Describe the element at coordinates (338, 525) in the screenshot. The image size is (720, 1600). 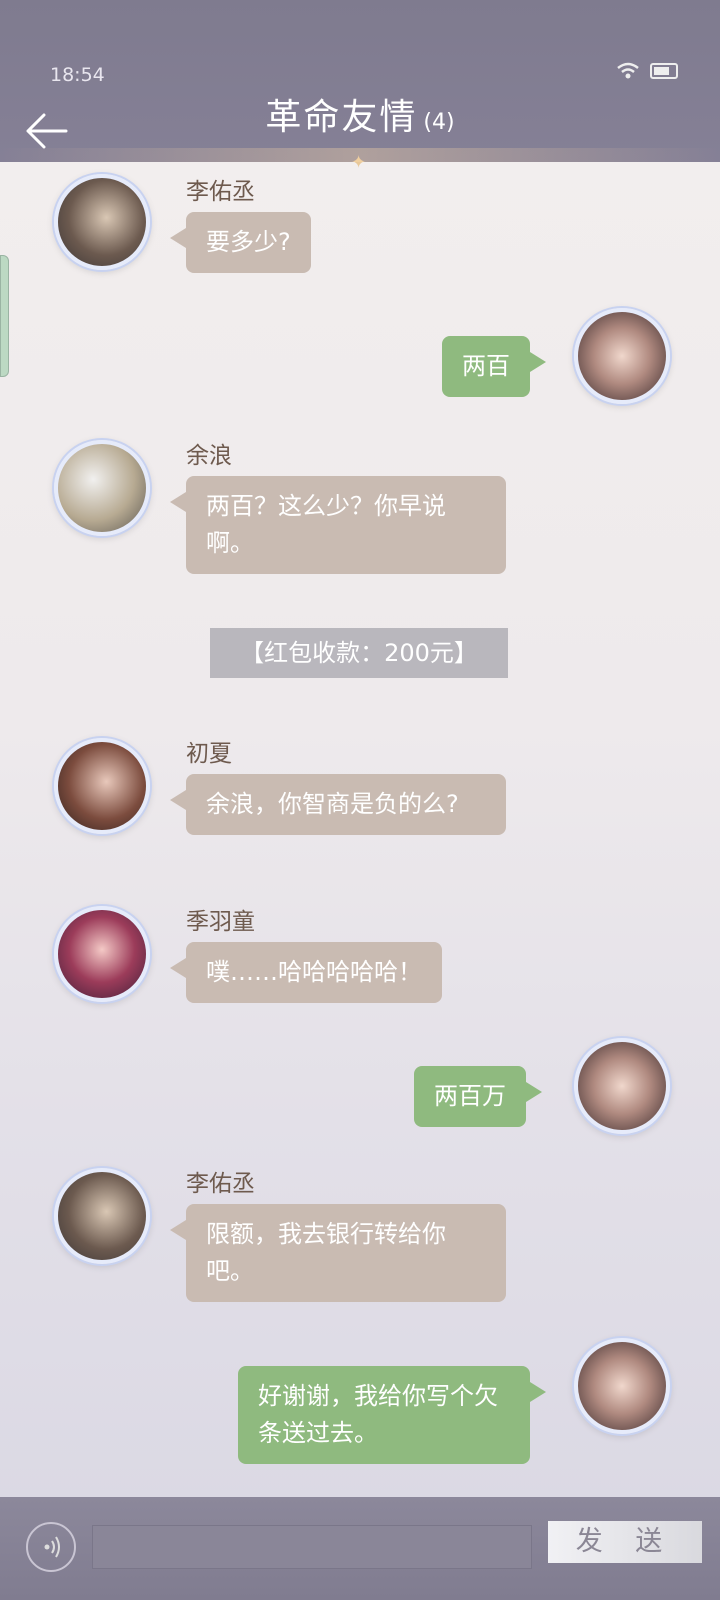
I see `message-bubble: 两百？这么少？你早说啊。` at that location.